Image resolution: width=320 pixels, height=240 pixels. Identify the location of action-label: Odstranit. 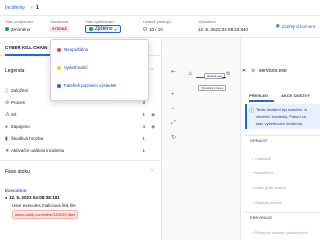
(262, 158).